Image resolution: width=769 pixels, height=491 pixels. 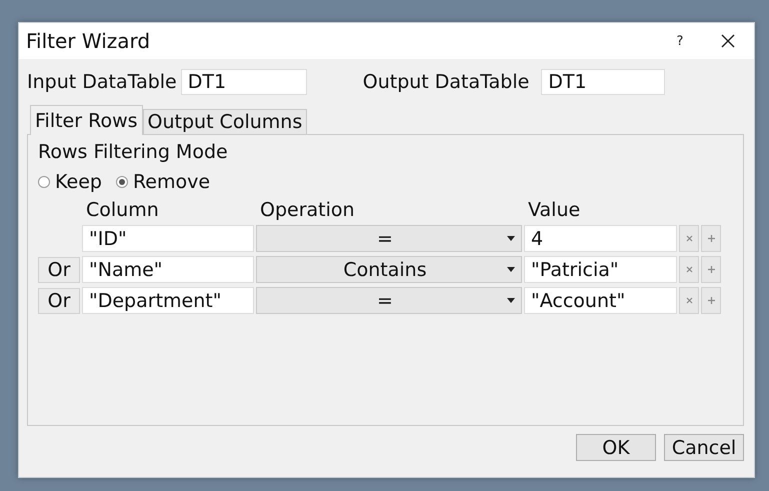 What do you see at coordinates (168, 269) in the screenshot?
I see `column-field: "Name"` at bounding box center [168, 269].